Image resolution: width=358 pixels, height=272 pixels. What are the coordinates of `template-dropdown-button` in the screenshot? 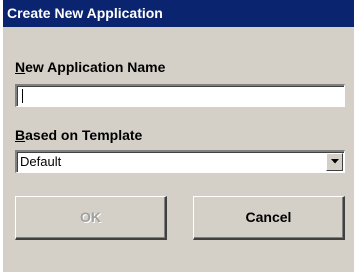 It's located at (334, 162).